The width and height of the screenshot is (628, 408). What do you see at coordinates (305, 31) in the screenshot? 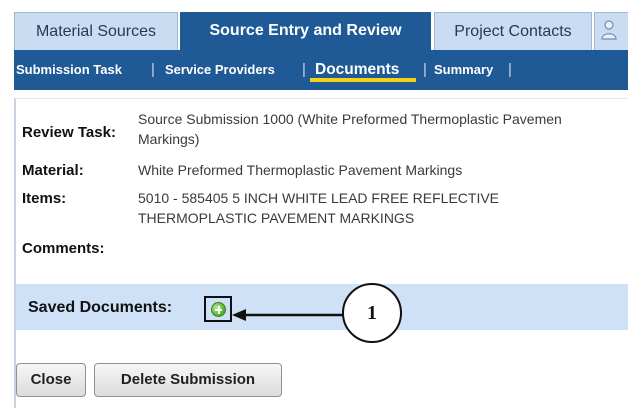
I see `tab-source-entry-and-review: Source Entry and Review` at bounding box center [305, 31].